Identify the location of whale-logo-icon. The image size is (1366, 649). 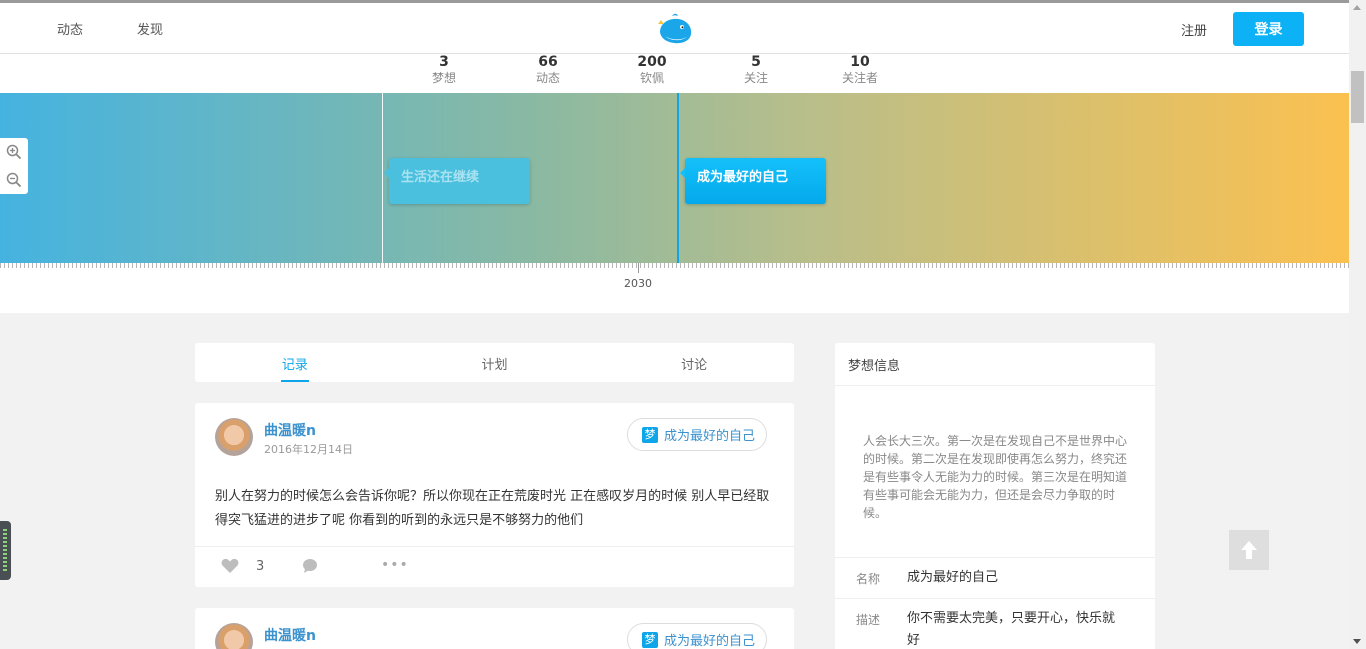
(676, 29).